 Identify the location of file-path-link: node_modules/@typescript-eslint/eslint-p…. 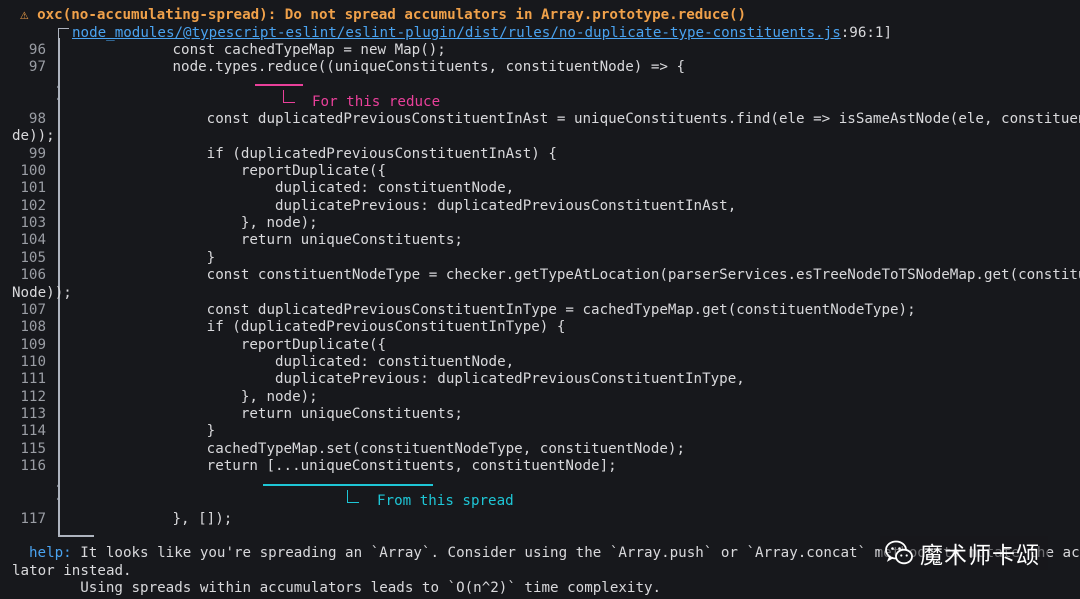
(456, 33).